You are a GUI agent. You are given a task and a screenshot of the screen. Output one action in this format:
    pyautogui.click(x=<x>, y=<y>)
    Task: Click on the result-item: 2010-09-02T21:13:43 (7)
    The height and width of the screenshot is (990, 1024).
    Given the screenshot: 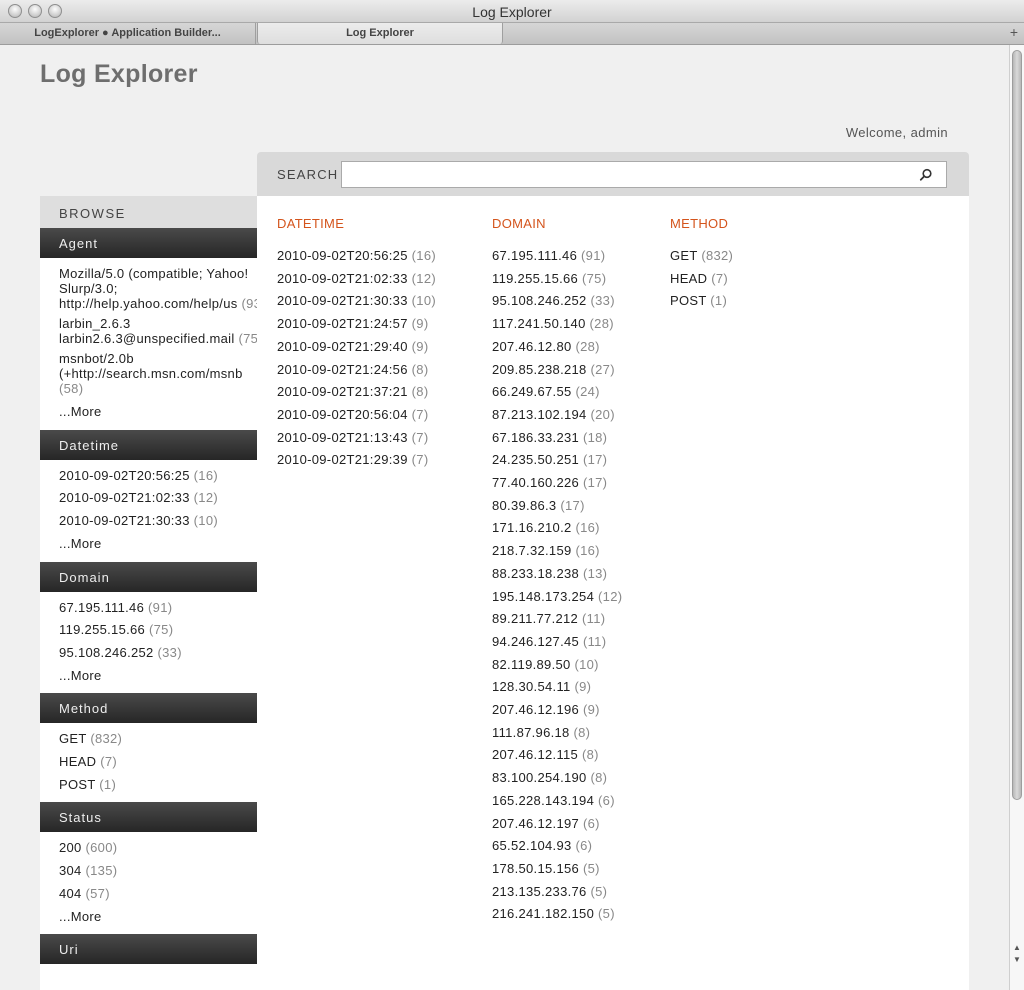 What is the action you would take?
    pyautogui.click(x=356, y=438)
    